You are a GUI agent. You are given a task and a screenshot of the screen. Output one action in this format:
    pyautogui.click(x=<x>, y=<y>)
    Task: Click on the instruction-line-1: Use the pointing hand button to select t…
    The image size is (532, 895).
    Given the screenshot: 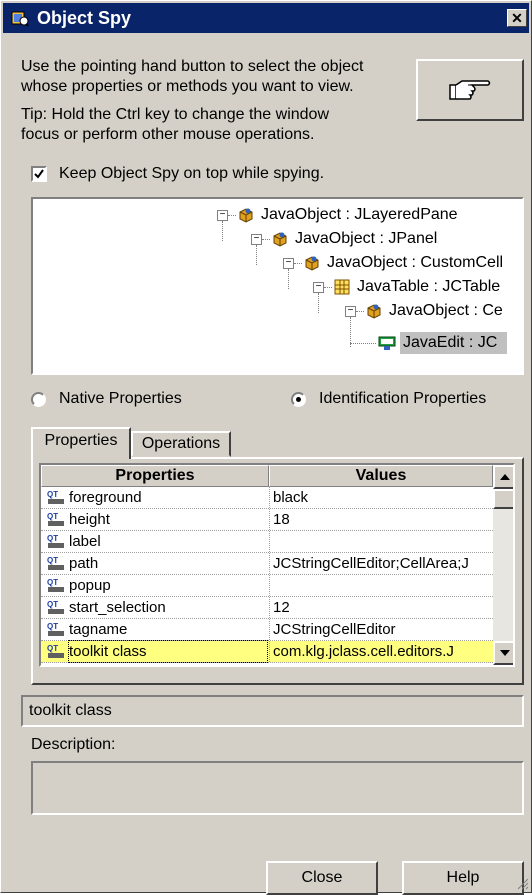 What is the action you would take?
    pyautogui.click(x=192, y=66)
    